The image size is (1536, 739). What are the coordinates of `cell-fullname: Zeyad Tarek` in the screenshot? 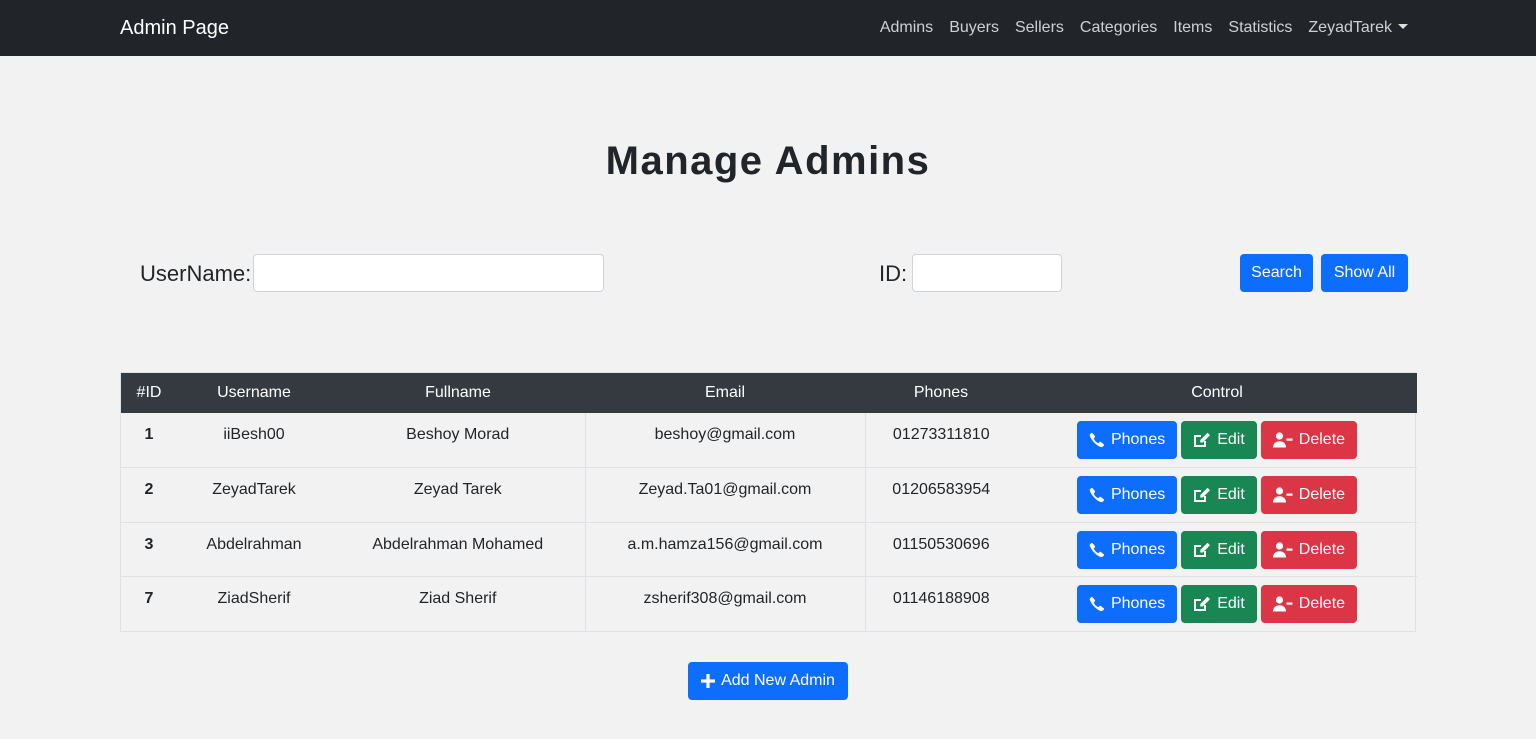 It's located at (458, 494).